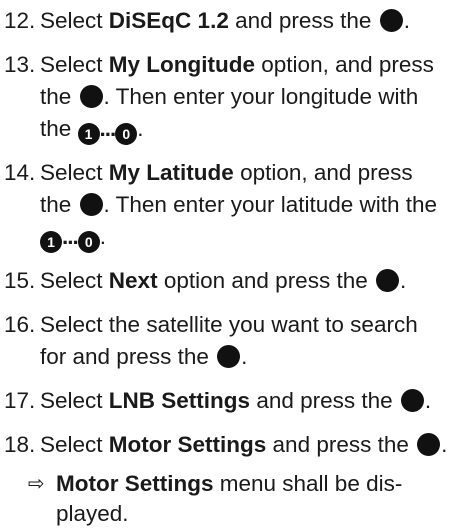  Describe the element at coordinates (20, 280) in the screenshot. I see `step-number: 15.` at that location.